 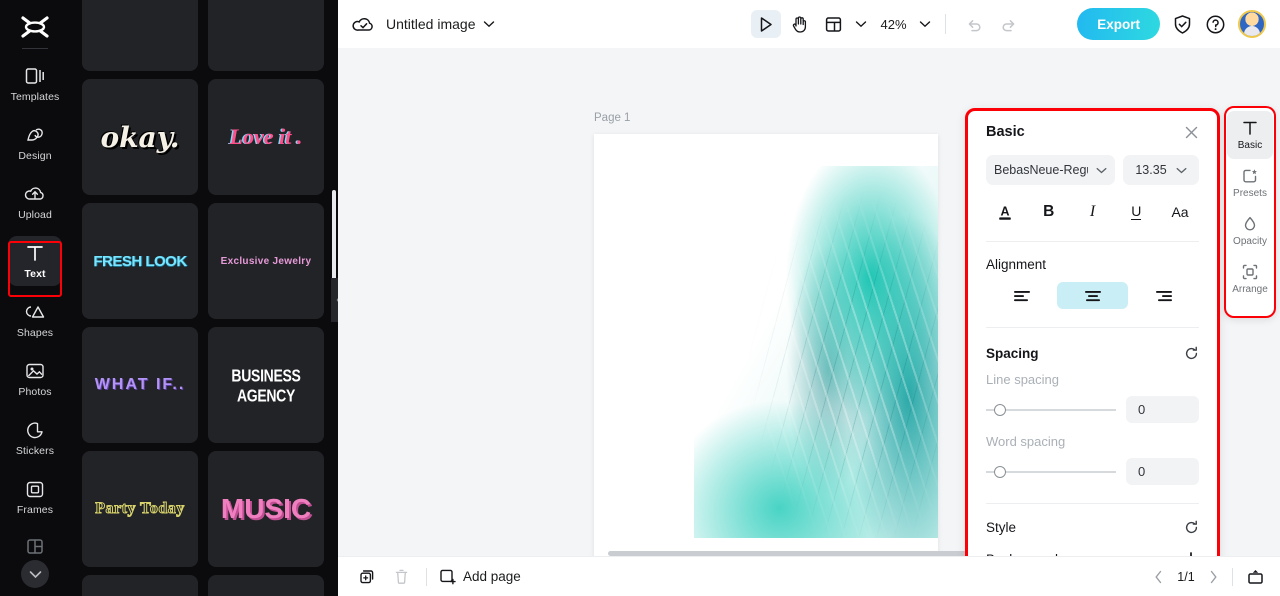 I want to click on shield-check-icon, so click(x=1182, y=24).